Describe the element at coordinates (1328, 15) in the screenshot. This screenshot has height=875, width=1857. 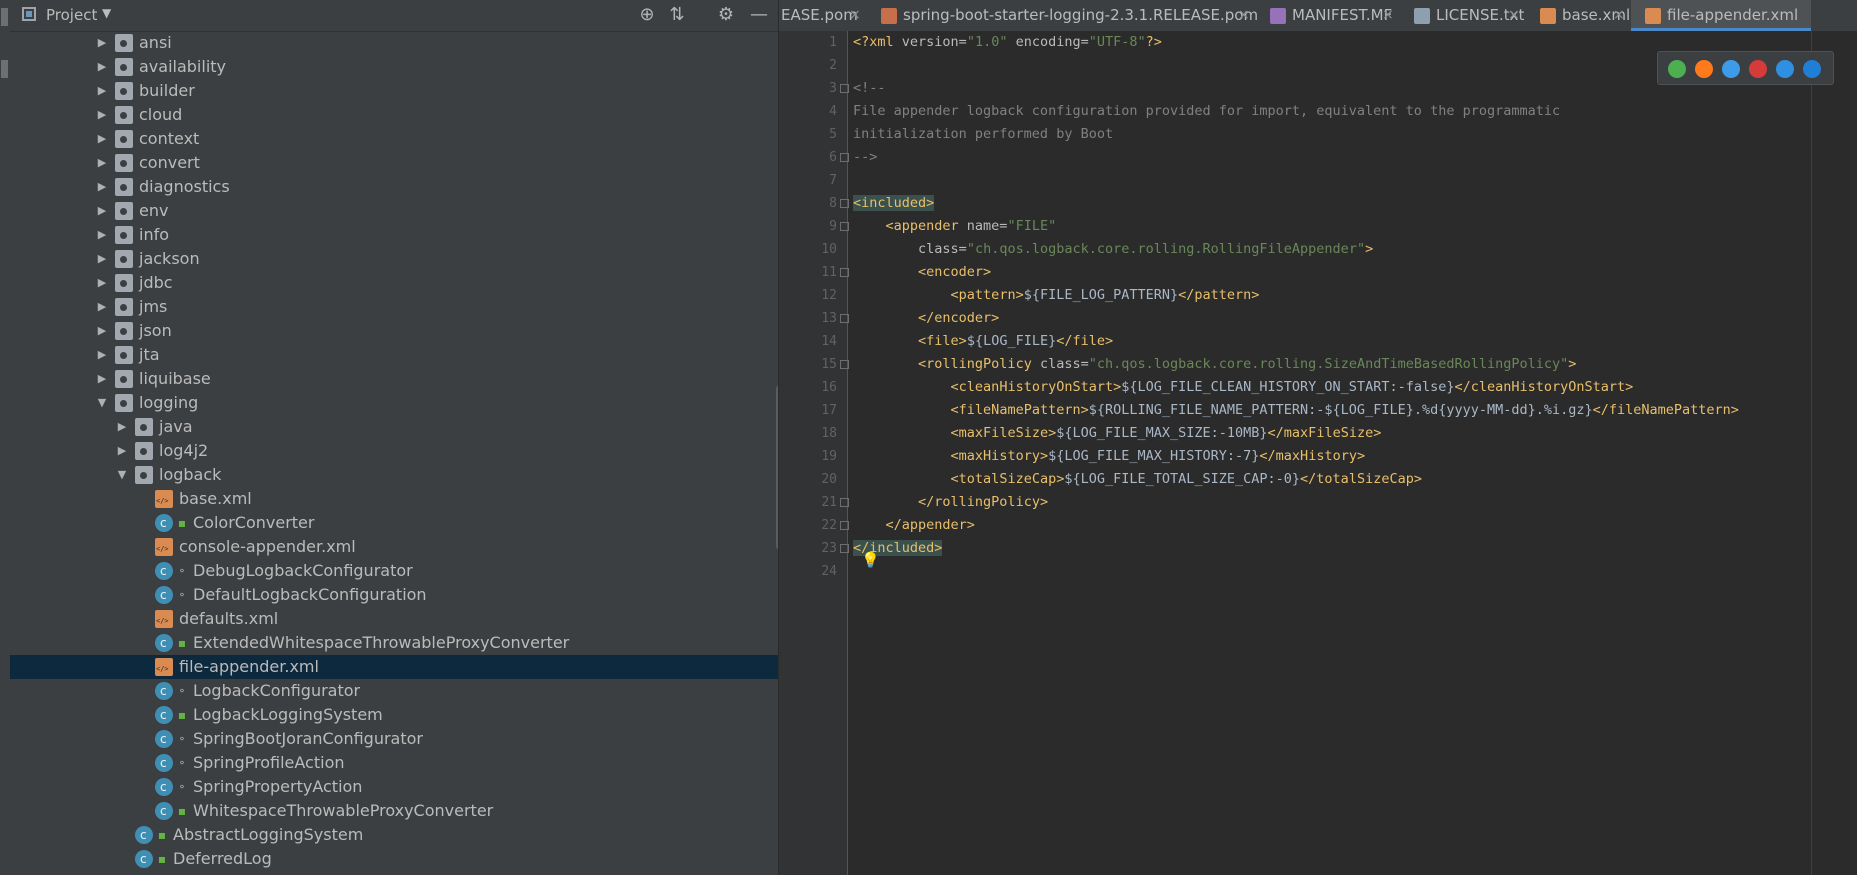
I see `editor-tab: MANIFEST.MF ×` at that location.